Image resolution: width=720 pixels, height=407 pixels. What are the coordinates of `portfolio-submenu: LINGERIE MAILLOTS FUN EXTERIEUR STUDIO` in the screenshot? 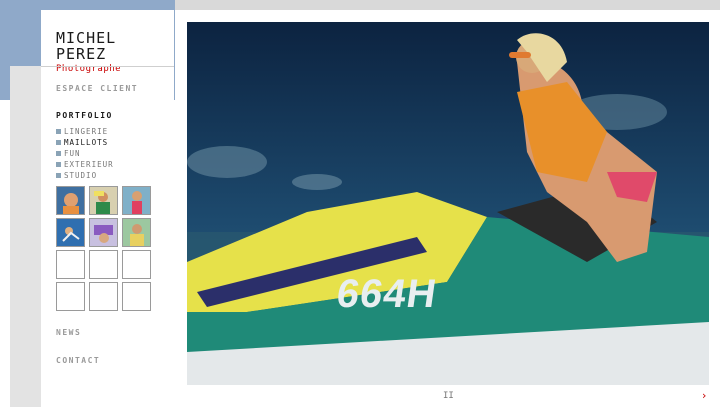 It's located at (85, 153).